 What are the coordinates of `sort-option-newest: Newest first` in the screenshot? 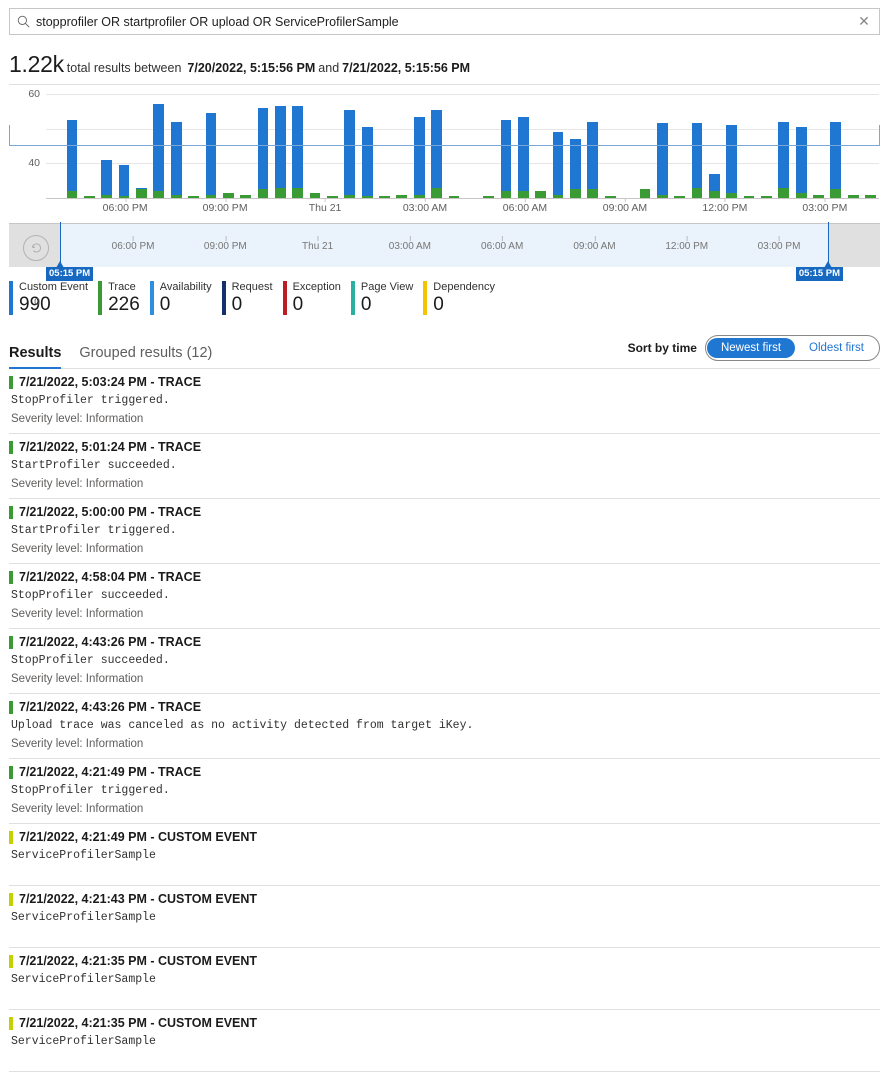 It's located at (751, 348).